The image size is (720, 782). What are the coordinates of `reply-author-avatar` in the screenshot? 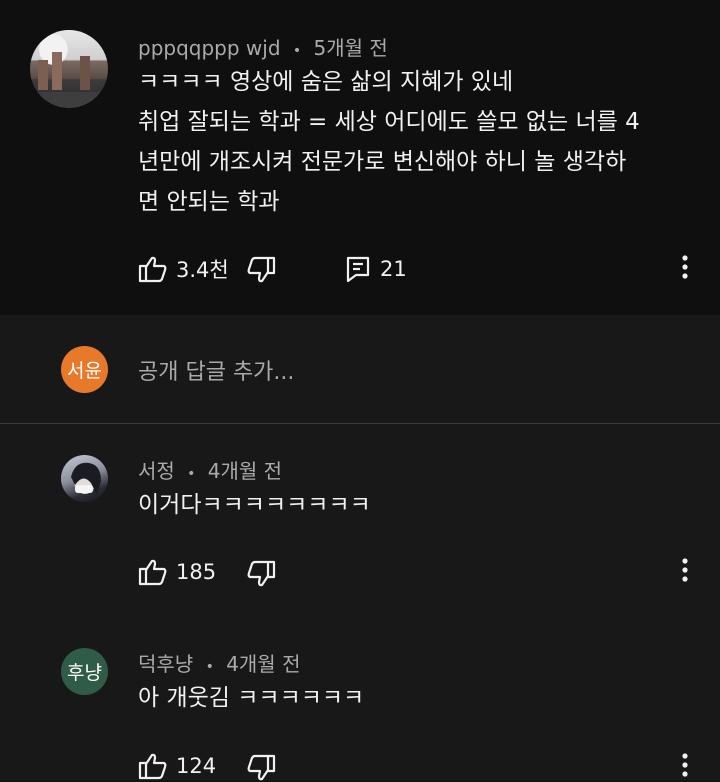 It's located at (84, 478).